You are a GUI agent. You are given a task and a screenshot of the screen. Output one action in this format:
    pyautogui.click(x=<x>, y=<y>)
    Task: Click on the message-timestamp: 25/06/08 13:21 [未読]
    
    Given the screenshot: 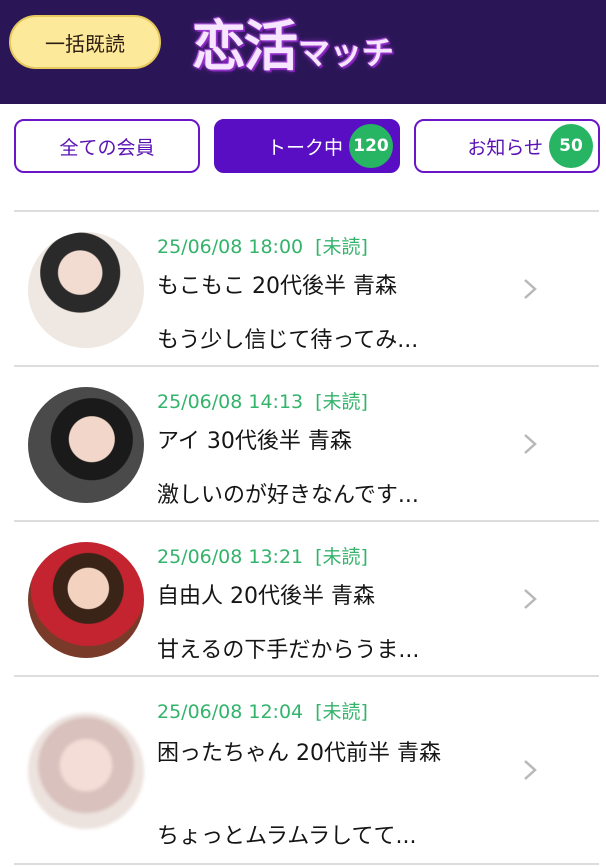 What is the action you would take?
    pyautogui.click(x=262, y=555)
    